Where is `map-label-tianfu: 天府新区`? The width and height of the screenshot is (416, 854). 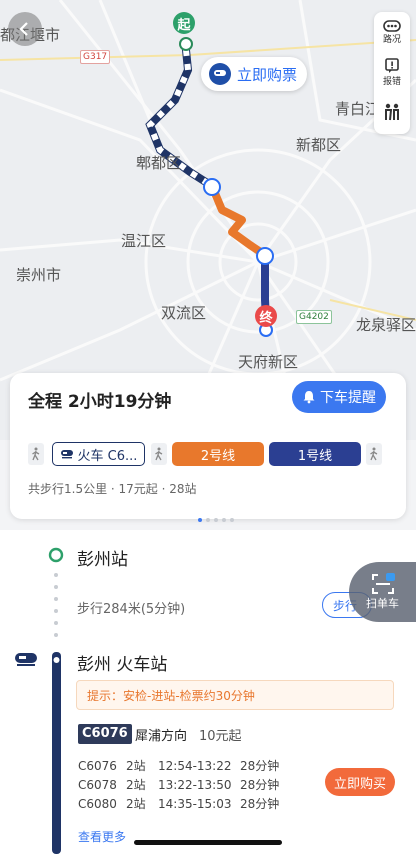
map-label-tianfu: 天府新区 is located at coordinates (268, 362).